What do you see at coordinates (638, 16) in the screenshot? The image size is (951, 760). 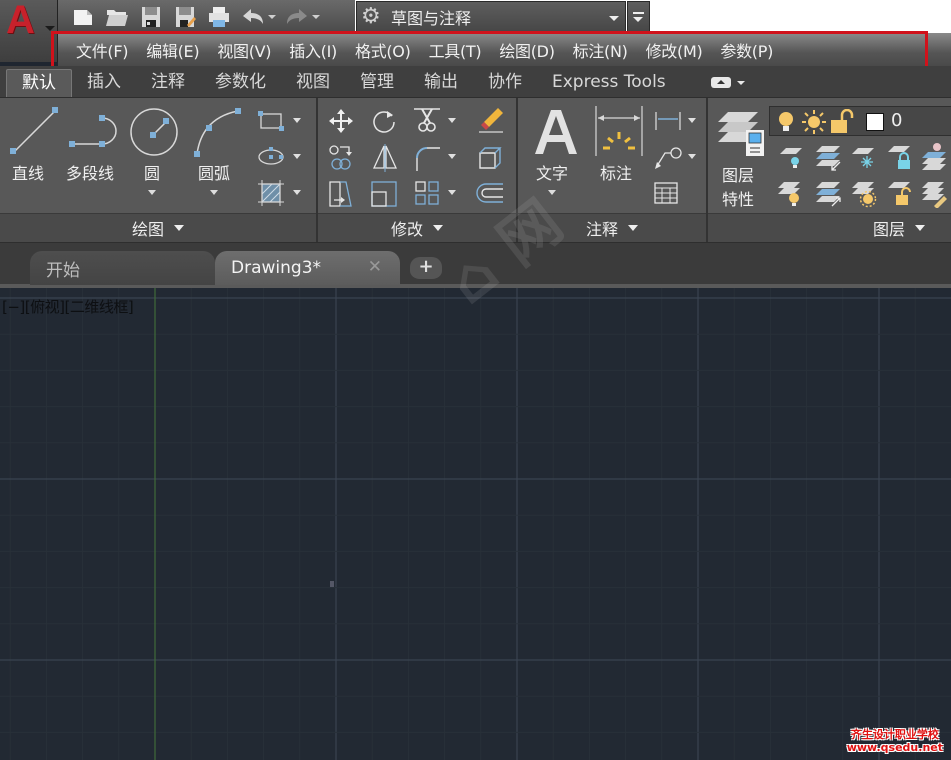 I see `customize-qat-button` at bounding box center [638, 16].